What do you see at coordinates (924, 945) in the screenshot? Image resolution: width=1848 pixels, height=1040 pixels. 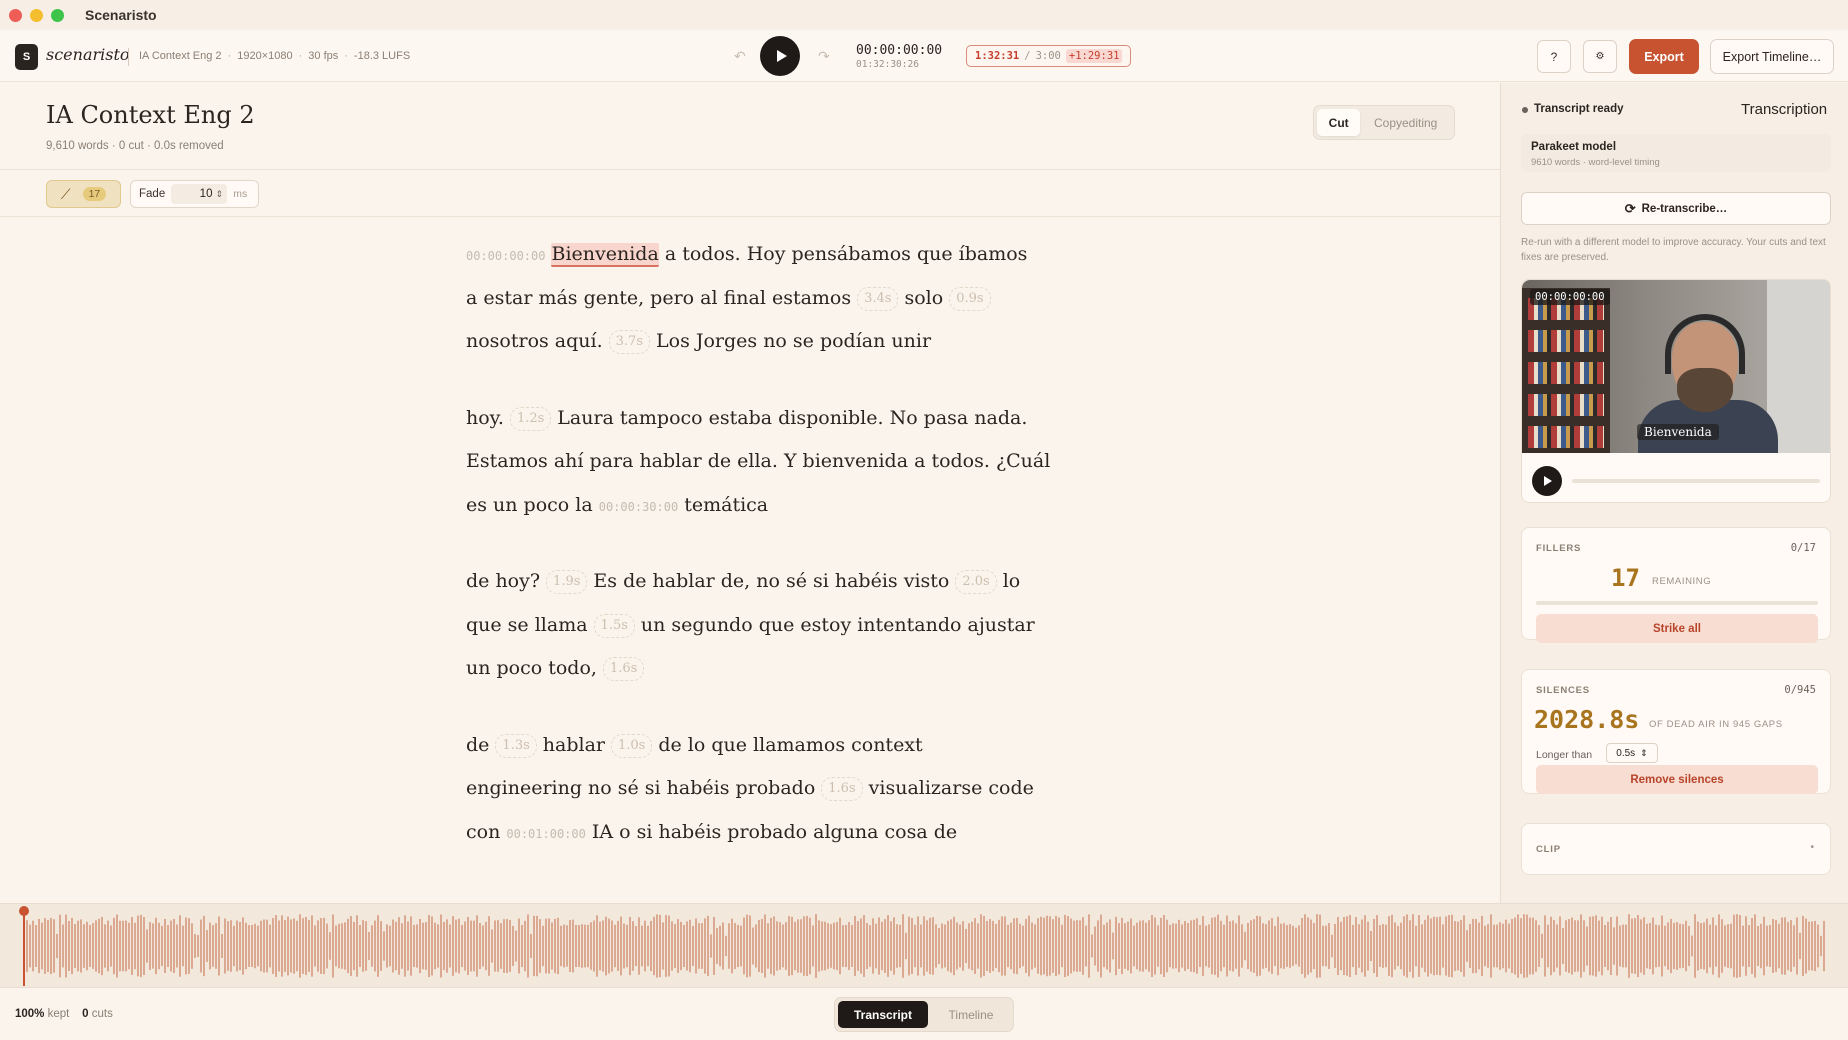 I see `waveform-timeline` at bounding box center [924, 945].